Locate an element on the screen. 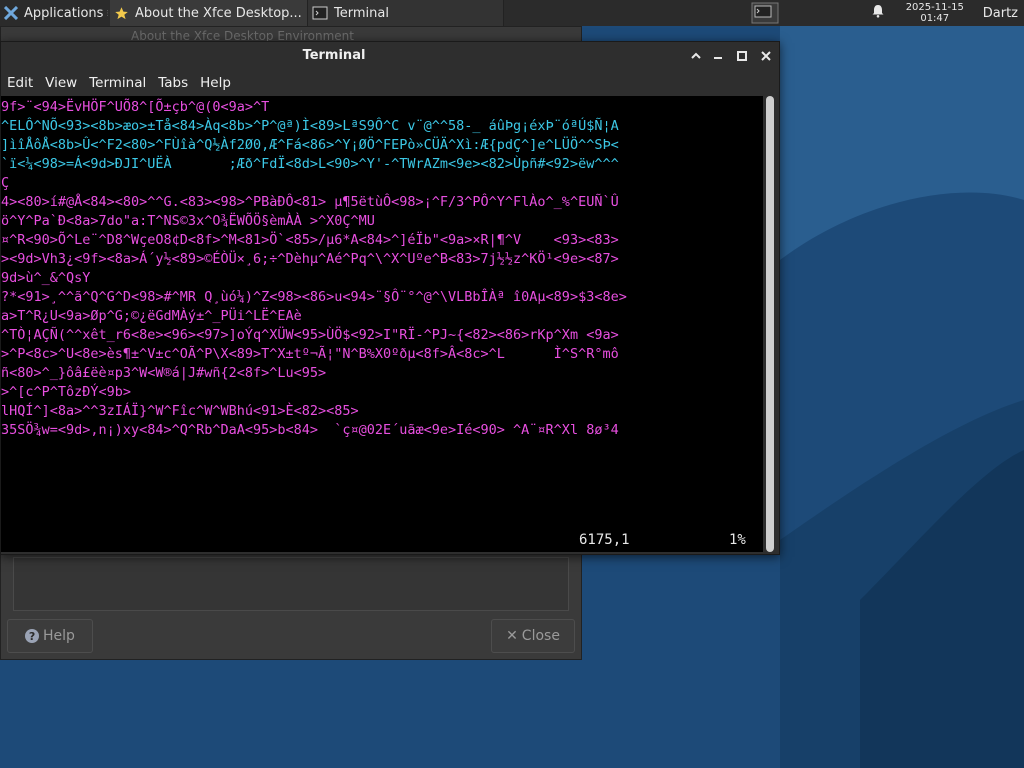 Image resolution: width=1024 pixels, height=768 pixels. maximize-icon is located at coordinates (742, 56).